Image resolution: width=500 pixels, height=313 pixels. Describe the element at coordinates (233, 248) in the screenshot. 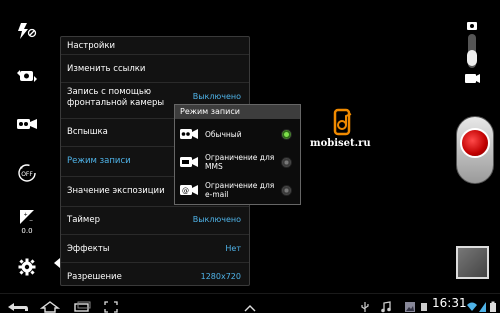

I see `settings-item-value: Нет` at that location.